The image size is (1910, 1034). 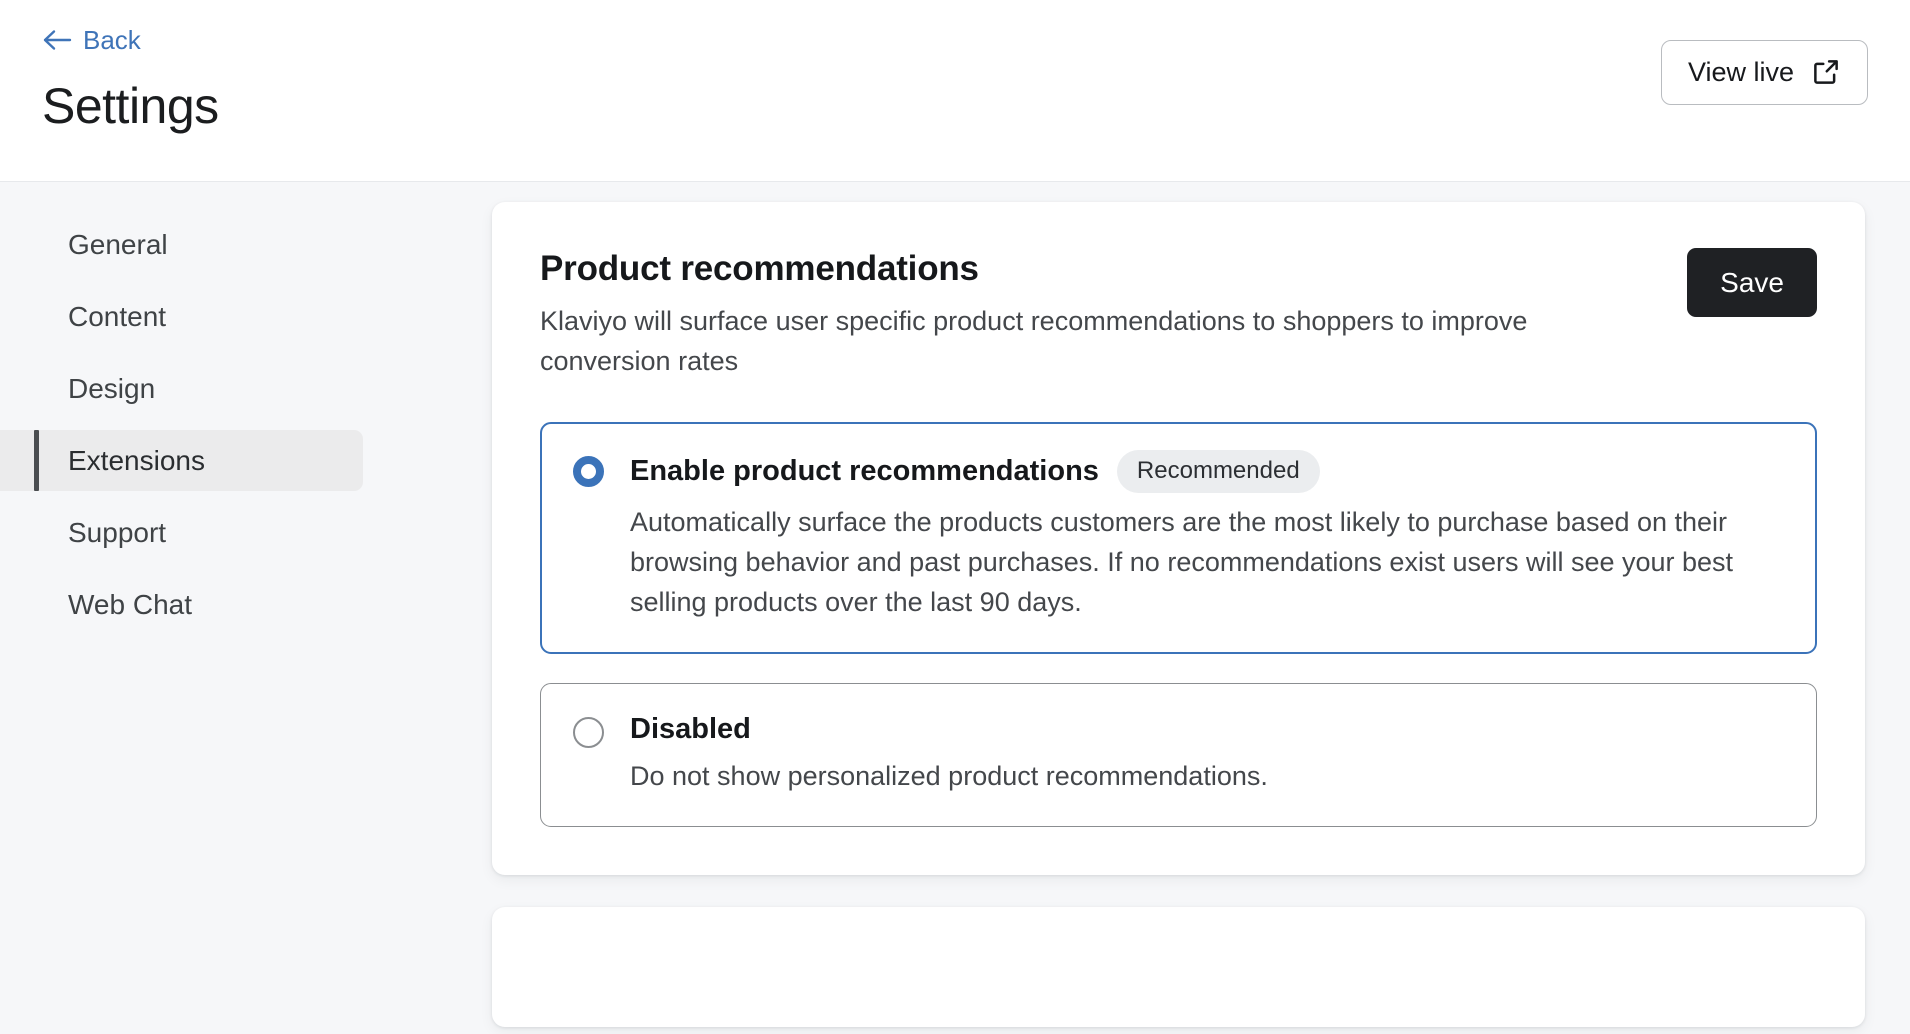 I want to click on radio-enable-product-recommendations, so click(x=588, y=471).